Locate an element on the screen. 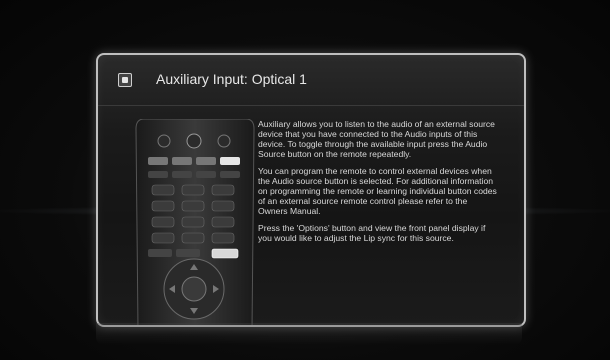 The height and width of the screenshot is (360, 610). remote-control-illustration is located at coordinates (195, 221).